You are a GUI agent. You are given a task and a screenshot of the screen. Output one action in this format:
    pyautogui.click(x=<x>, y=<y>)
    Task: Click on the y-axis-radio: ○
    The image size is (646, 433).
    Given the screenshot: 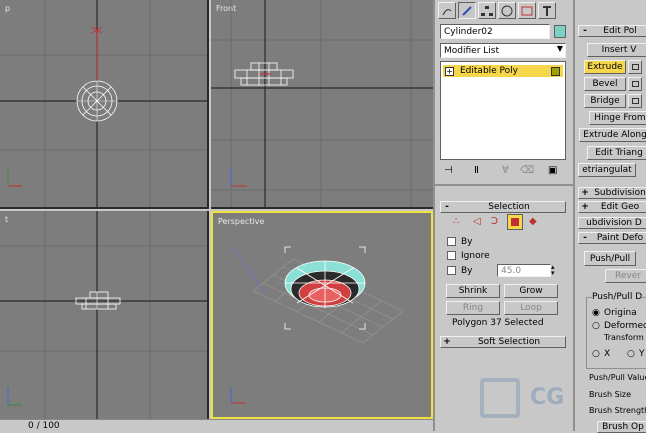 What is the action you would take?
    pyautogui.click(x=631, y=354)
    